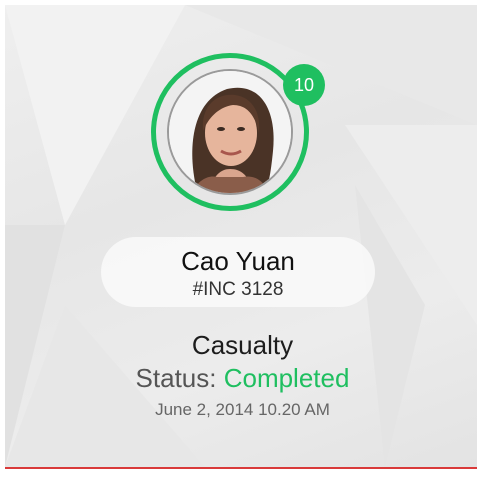  Describe the element at coordinates (238, 261) in the screenshot. I see `person-name: Cao Yuan` at that location.